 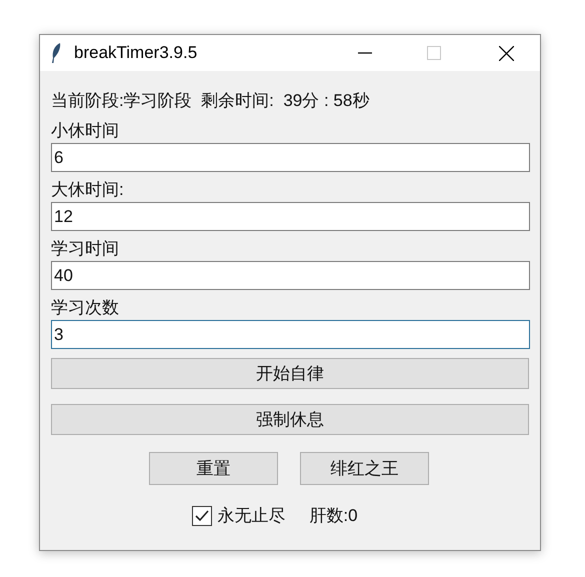 What do you see at coordinates (290, 216) in the screenshot?
I see `input-field: 12` at bounding box center [290, 216].